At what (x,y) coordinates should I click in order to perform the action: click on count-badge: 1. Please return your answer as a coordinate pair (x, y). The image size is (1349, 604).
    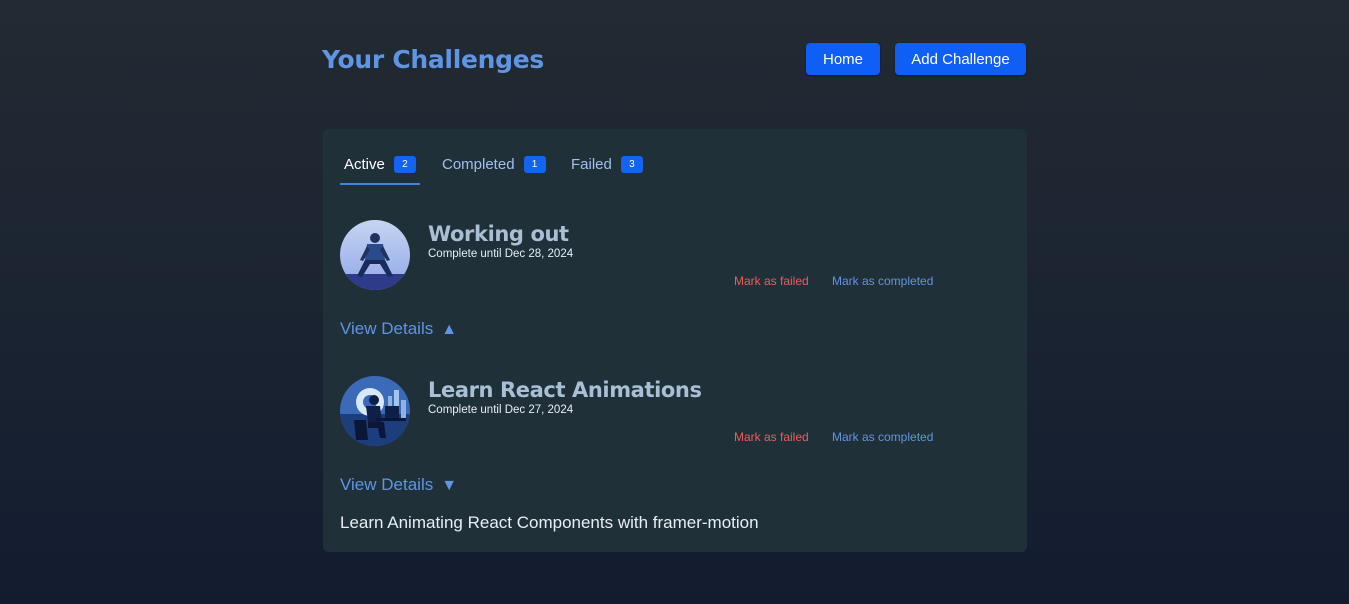
    Looking at the image, I should click on (534, 164).